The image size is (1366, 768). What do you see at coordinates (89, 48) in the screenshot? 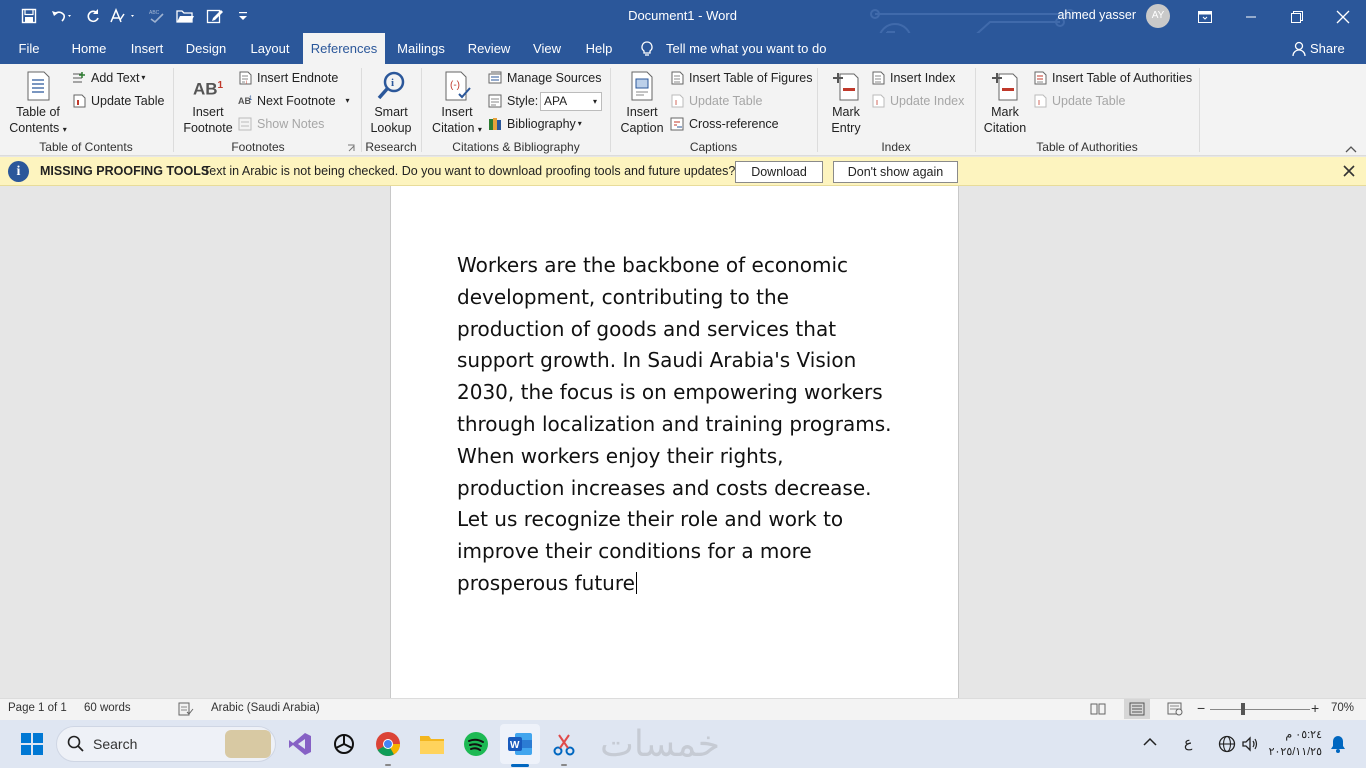
I see `tab-home: Home` at bounding box center [89, 48].